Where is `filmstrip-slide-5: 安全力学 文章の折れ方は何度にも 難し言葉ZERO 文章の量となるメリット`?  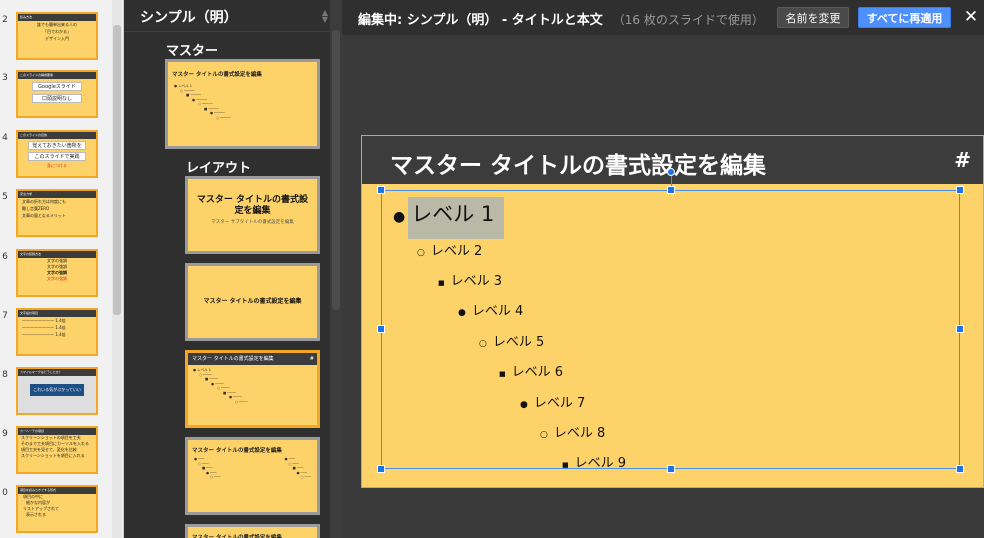
filmstrip-slide-5: 安全力学 文章の折れ方は何度にも 難し言葉ZERO 文章の量となるメリット is located at coordinates (57, 213).